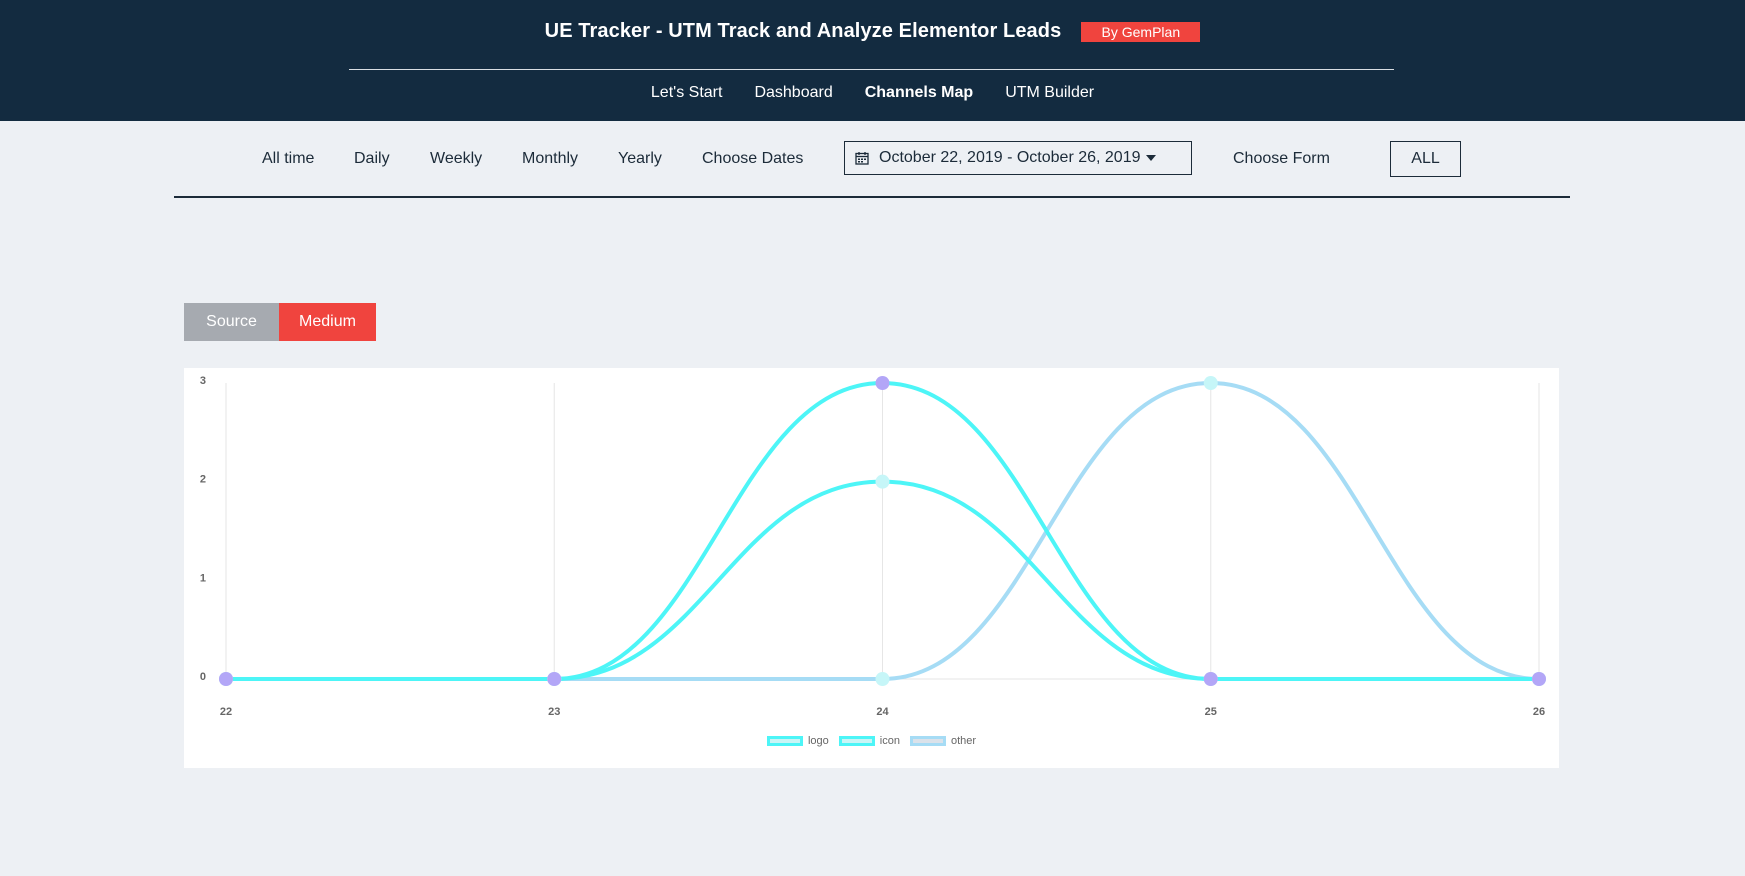 The image size is (1745, 876). What do you see at coordinates (288, 159) in the screenshot?
I see `filter-all-time: All time` at bounding box center [288, 159].